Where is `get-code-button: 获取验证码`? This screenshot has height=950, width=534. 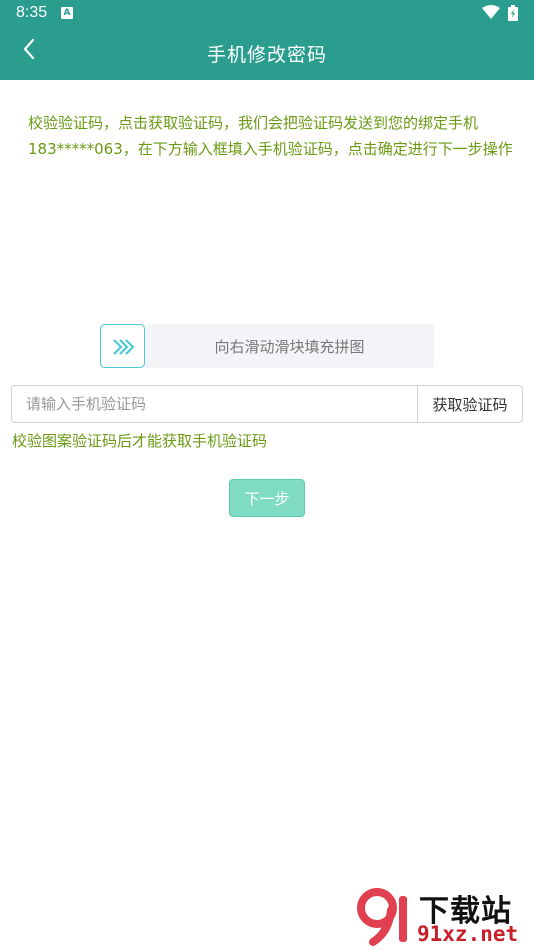 get-code-button: 获取验证码 is located at coordinates (470, 404).